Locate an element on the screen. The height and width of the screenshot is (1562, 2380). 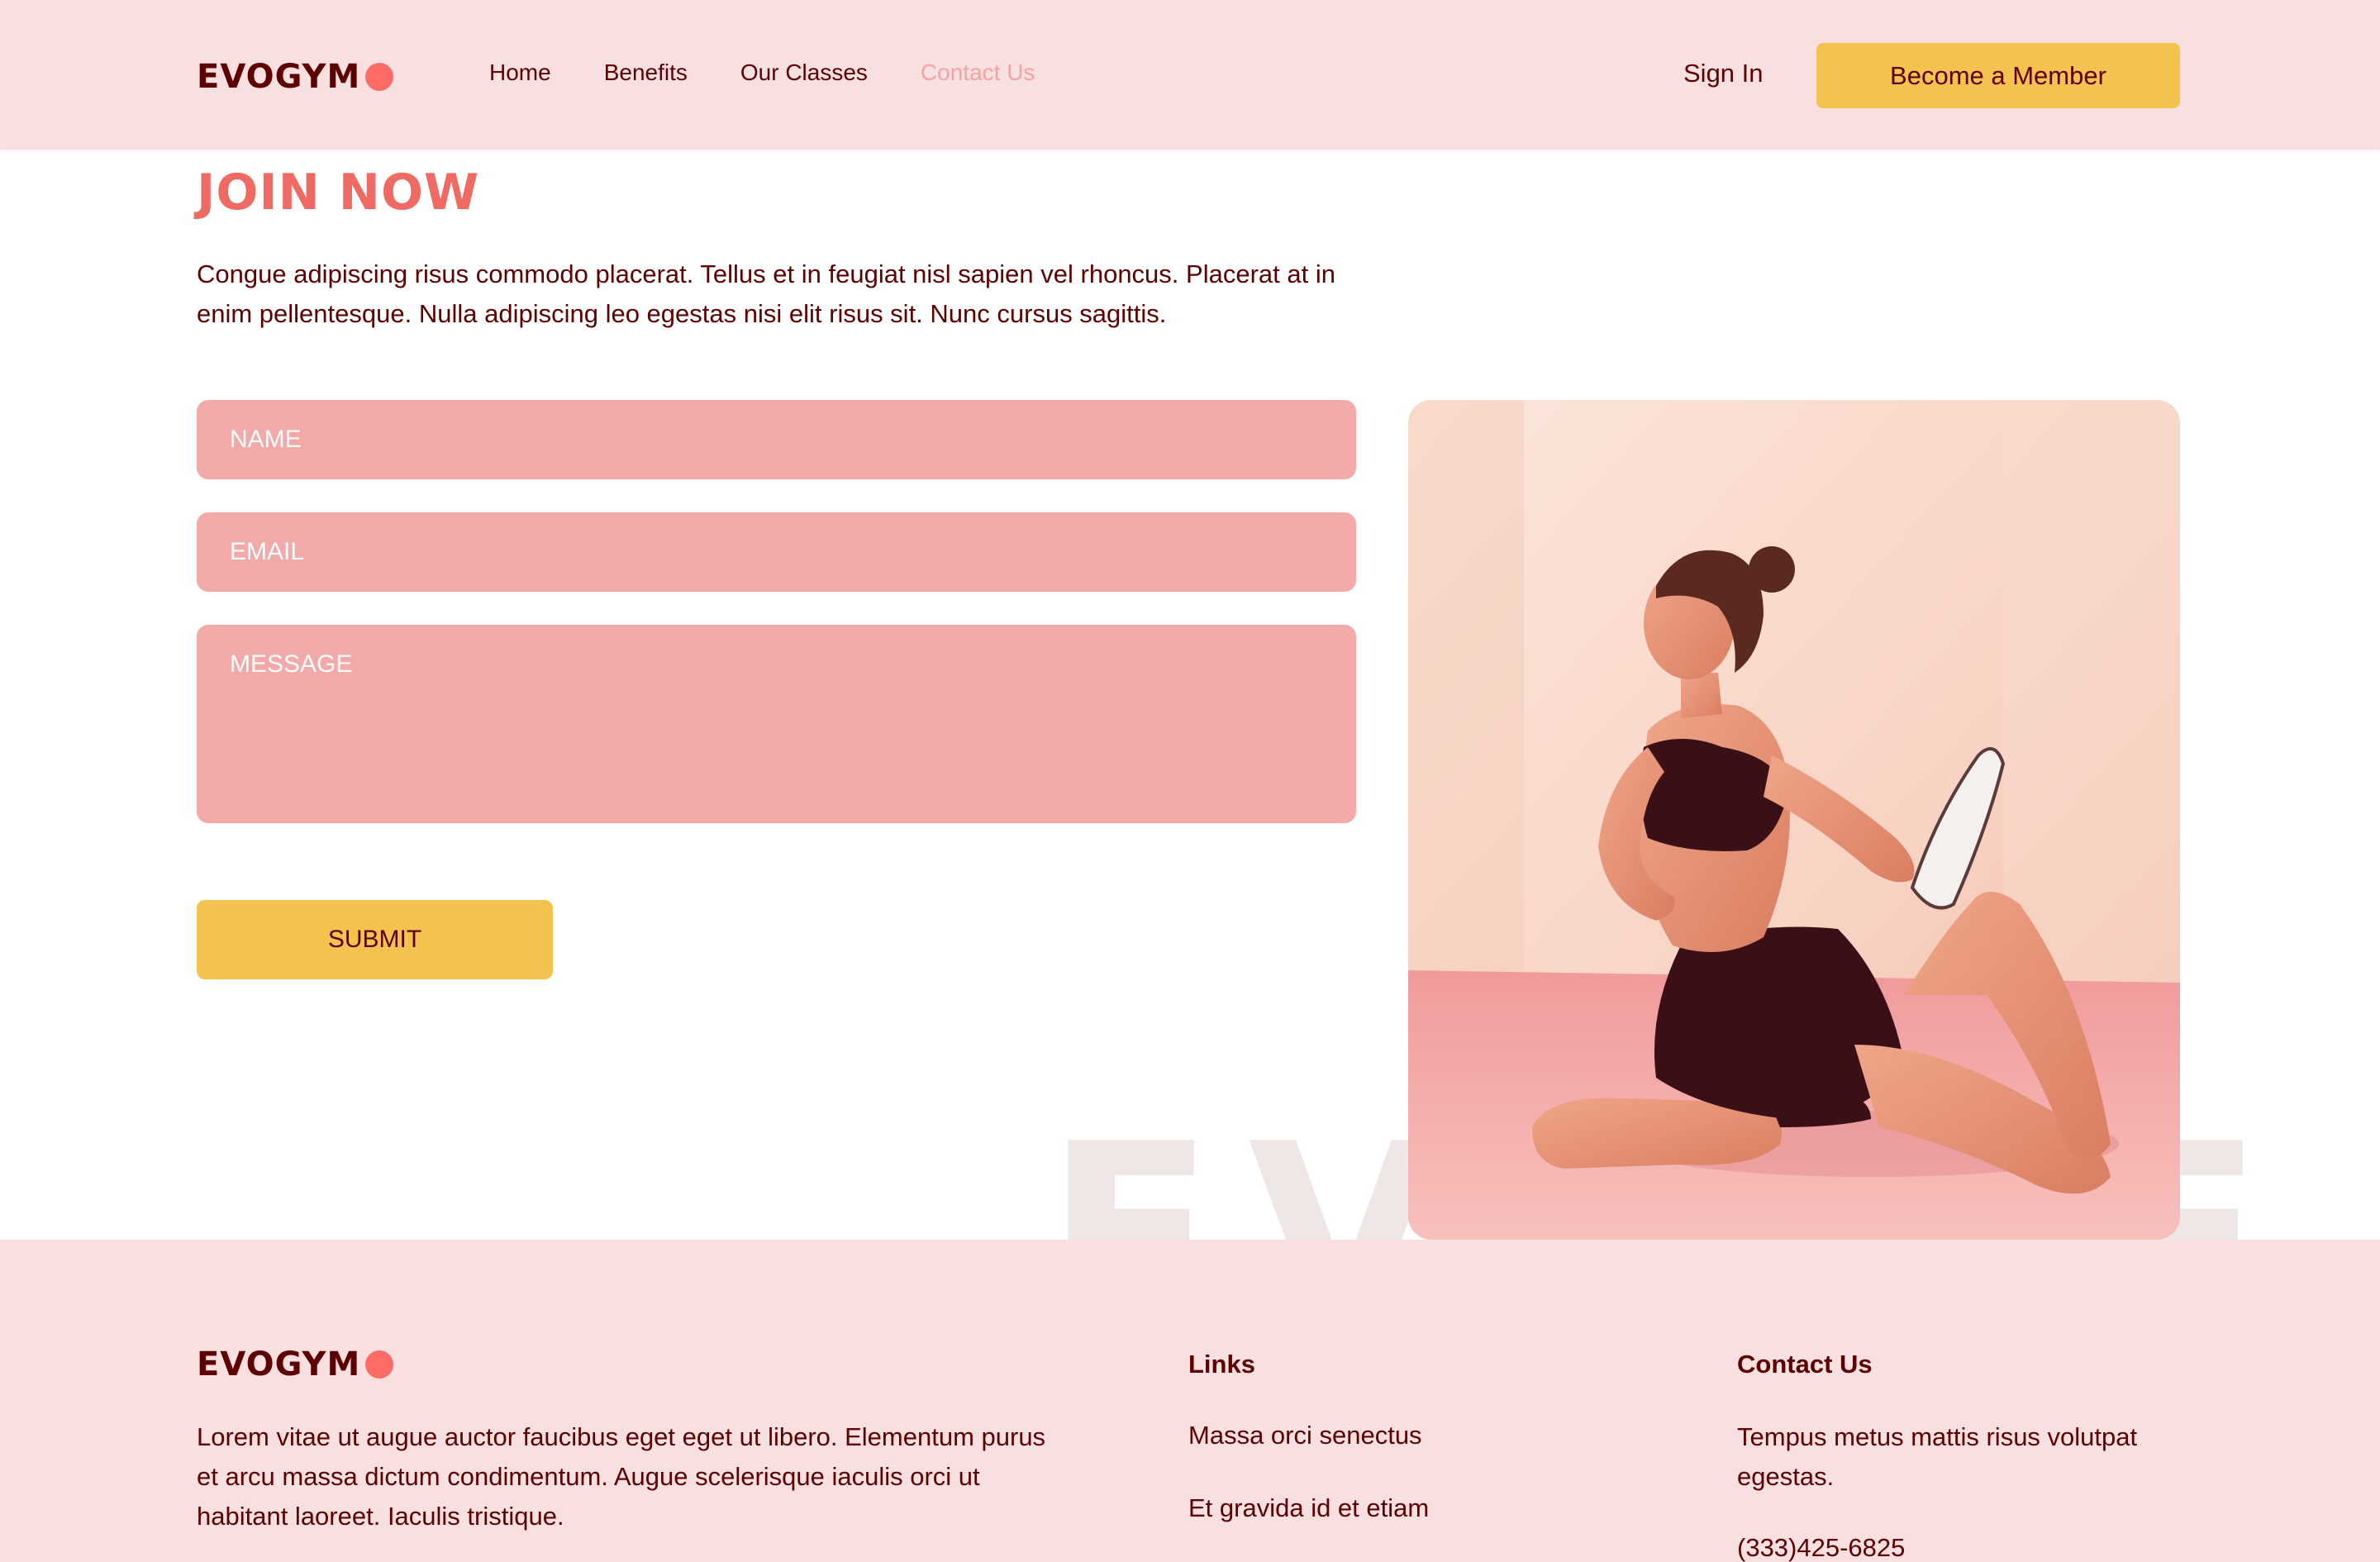
nav-link-our-classes: Our Classes is located at coordinates (804, 73).